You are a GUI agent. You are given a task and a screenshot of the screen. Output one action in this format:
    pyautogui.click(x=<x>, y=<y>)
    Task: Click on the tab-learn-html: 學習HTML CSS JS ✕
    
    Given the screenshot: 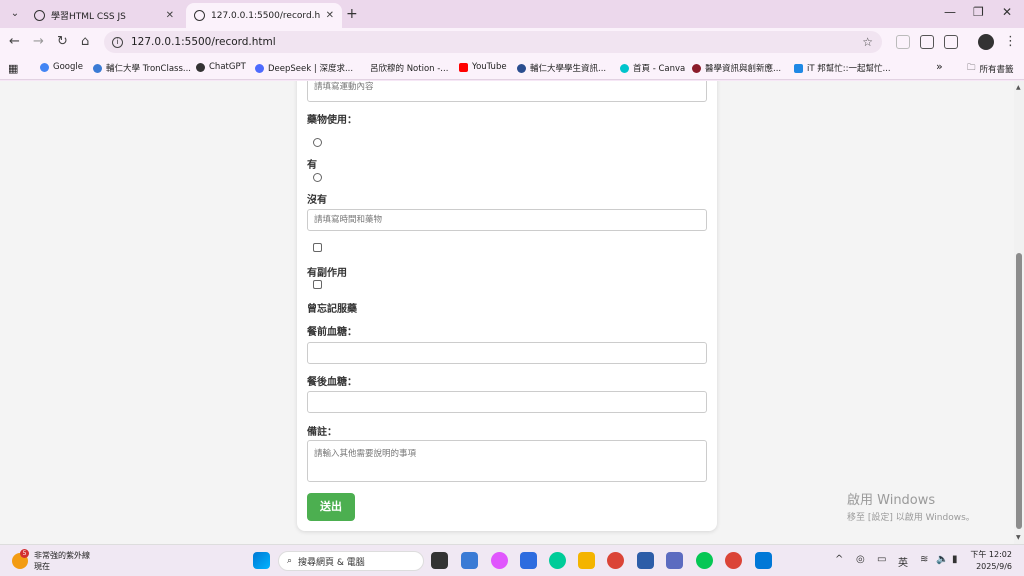 What is the action you would take?
    pyautogui.click(x=104, y=15)
    